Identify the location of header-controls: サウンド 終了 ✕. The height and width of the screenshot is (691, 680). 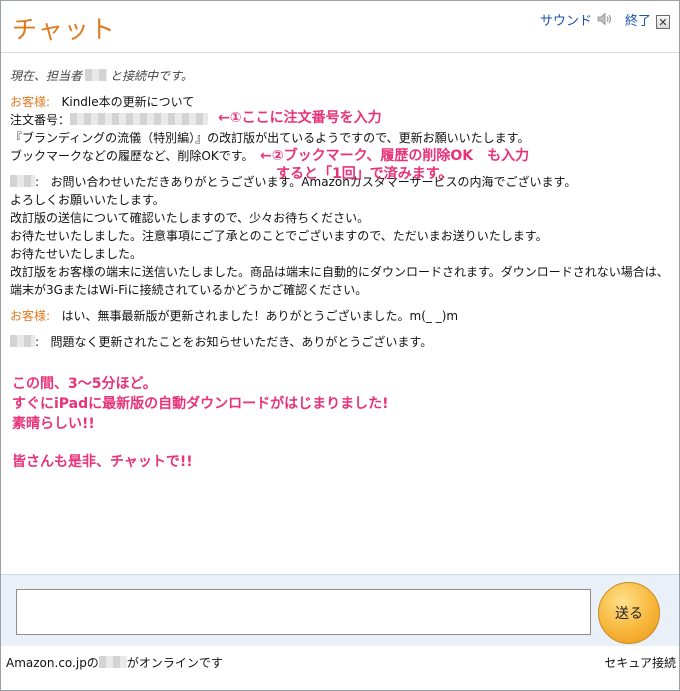
(605, 19).